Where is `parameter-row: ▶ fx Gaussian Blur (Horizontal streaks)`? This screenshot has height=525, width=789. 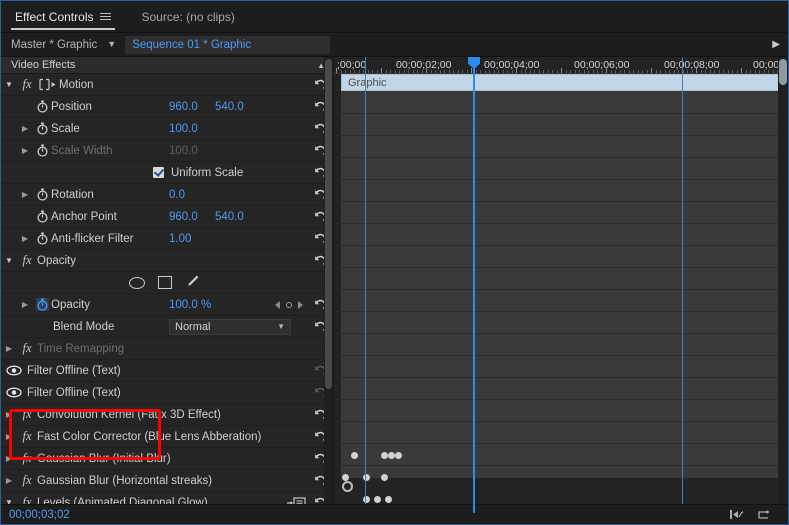
parameter-row: ▶ fx Gaussian Blur (Horizontal streaks) is located at coordinates (167, 481).